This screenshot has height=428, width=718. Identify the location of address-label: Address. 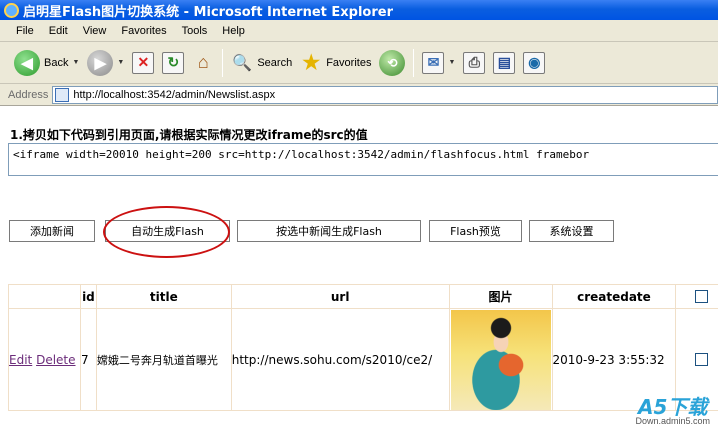
(28, 94).